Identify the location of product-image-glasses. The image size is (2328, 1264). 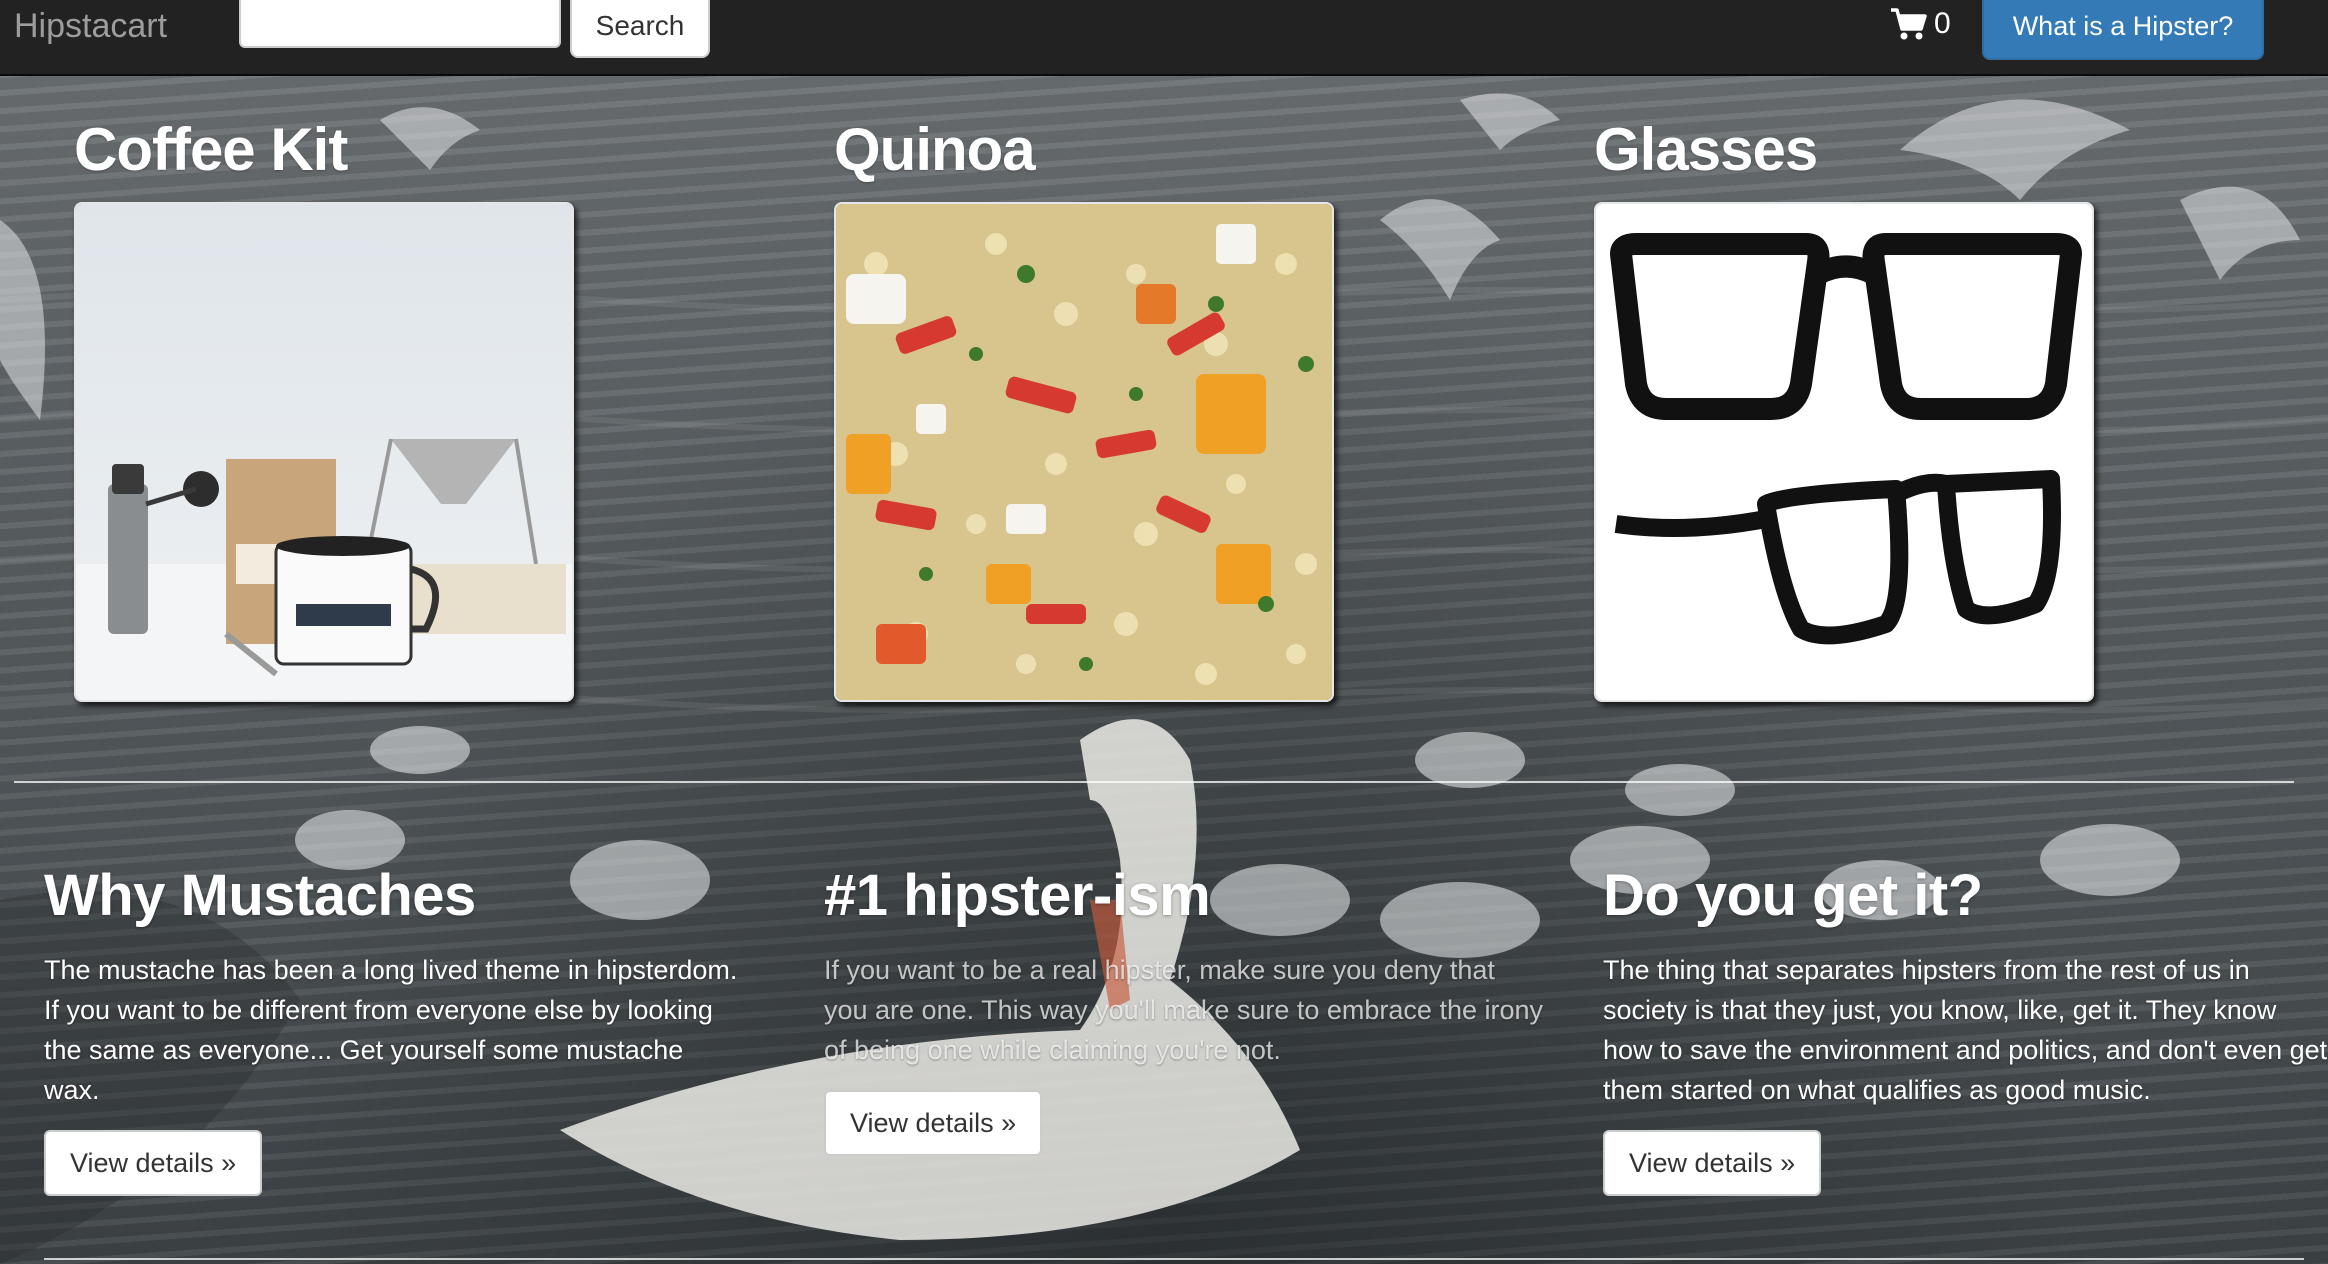
(1844, 452).